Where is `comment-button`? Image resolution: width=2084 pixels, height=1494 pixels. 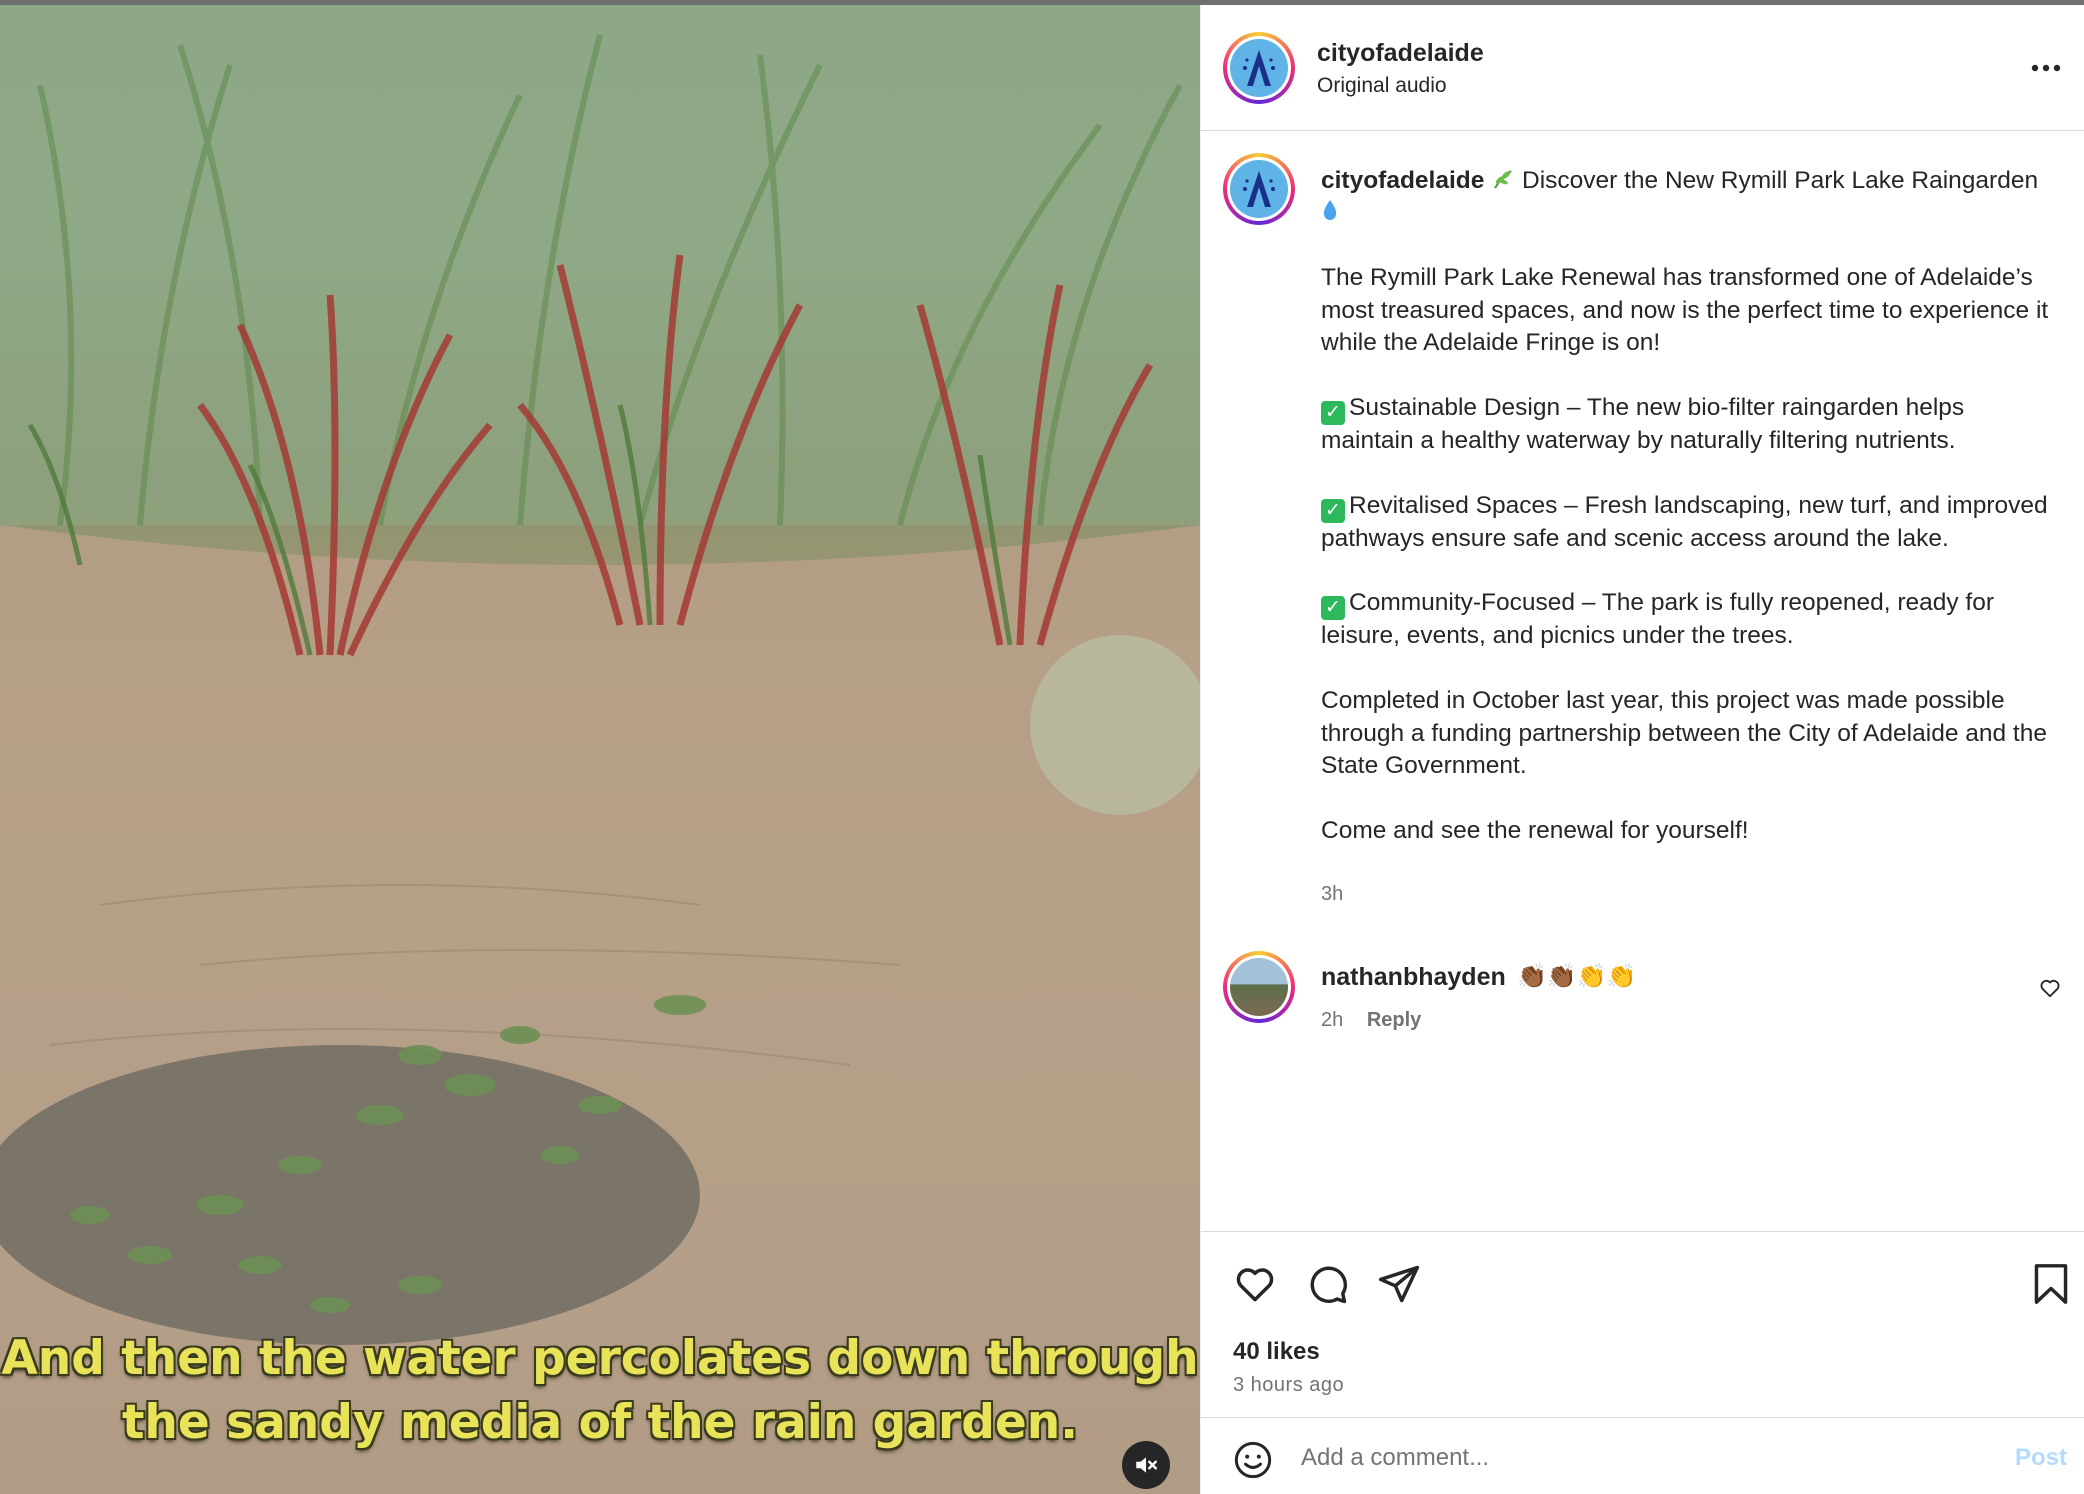 comment-button is located at coordinates (1327, 1286).